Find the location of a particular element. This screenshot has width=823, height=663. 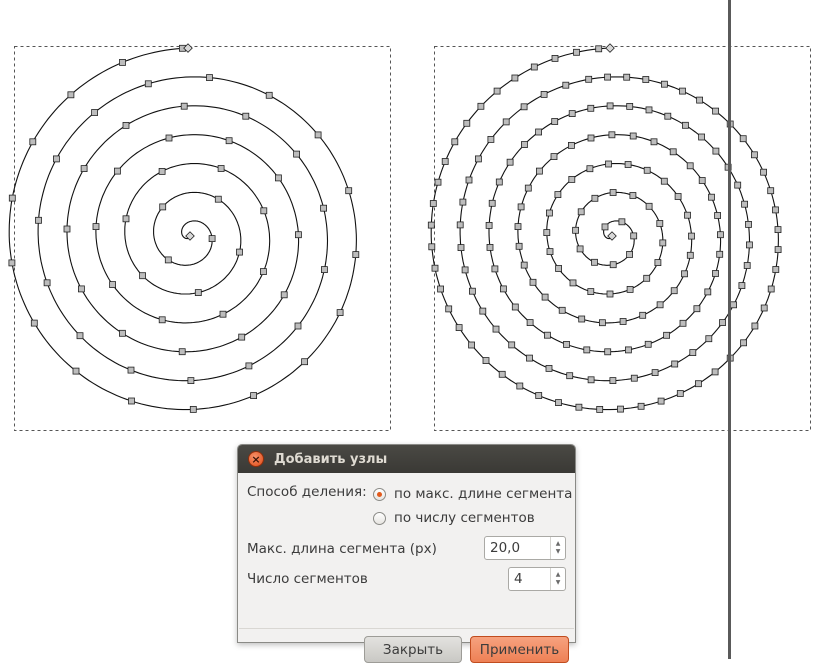

max-length-input: 20,0 is located at coordinates (517, 548).